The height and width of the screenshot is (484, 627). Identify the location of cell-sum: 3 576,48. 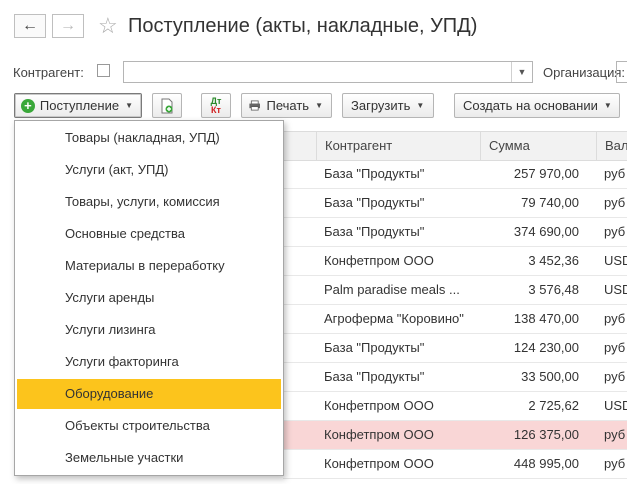
(553, 289).